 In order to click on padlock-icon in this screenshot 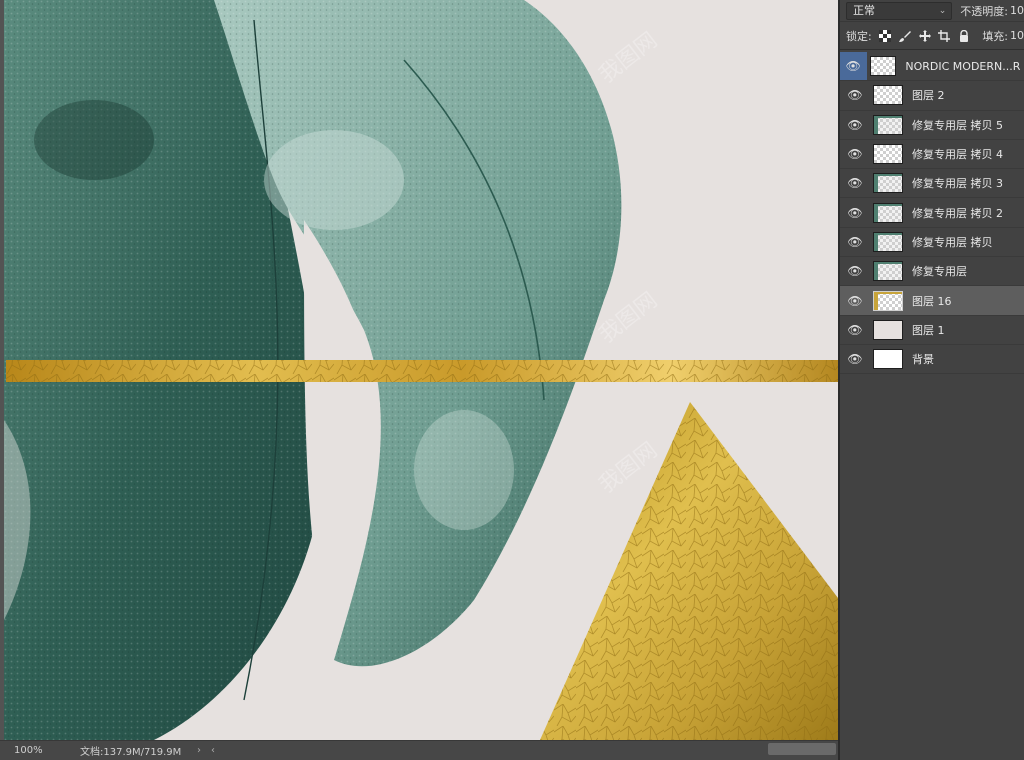, I will do `click(964, 36)`.